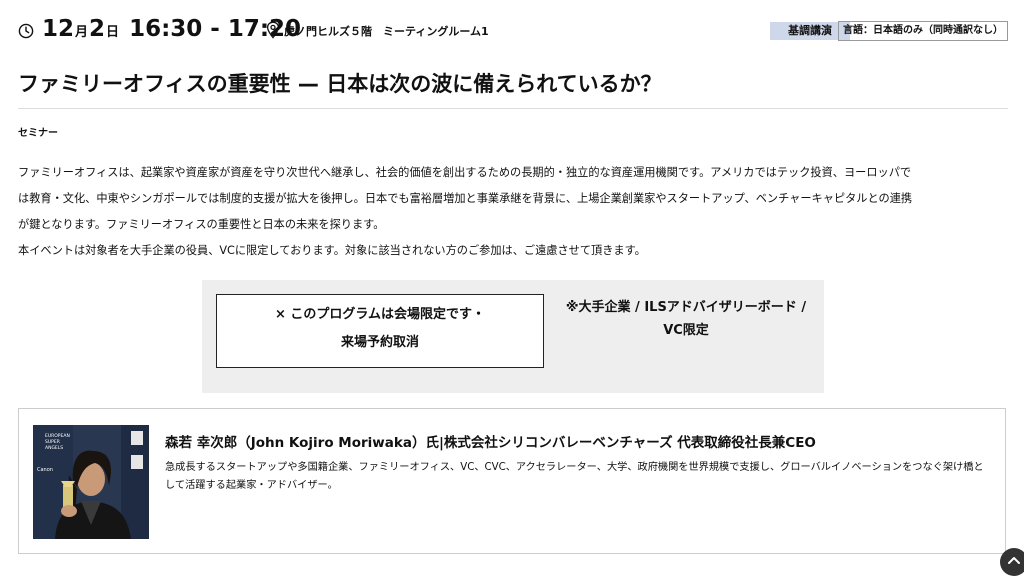 The width and height of the screenshot is (1024, 580). I want to click on session-location: 虎ノ門ヒルズ５階 ミーティングルーム1, so click(386, 31).